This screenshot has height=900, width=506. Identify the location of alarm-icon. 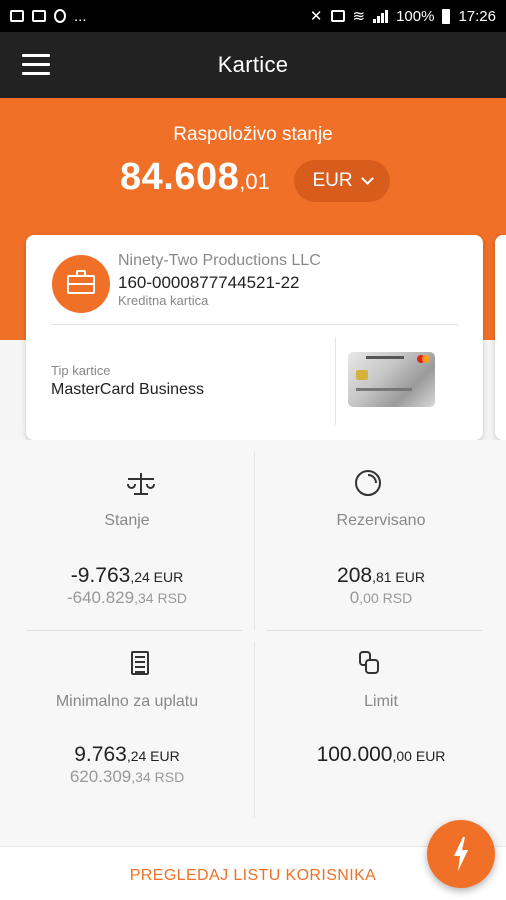
(337, 16).